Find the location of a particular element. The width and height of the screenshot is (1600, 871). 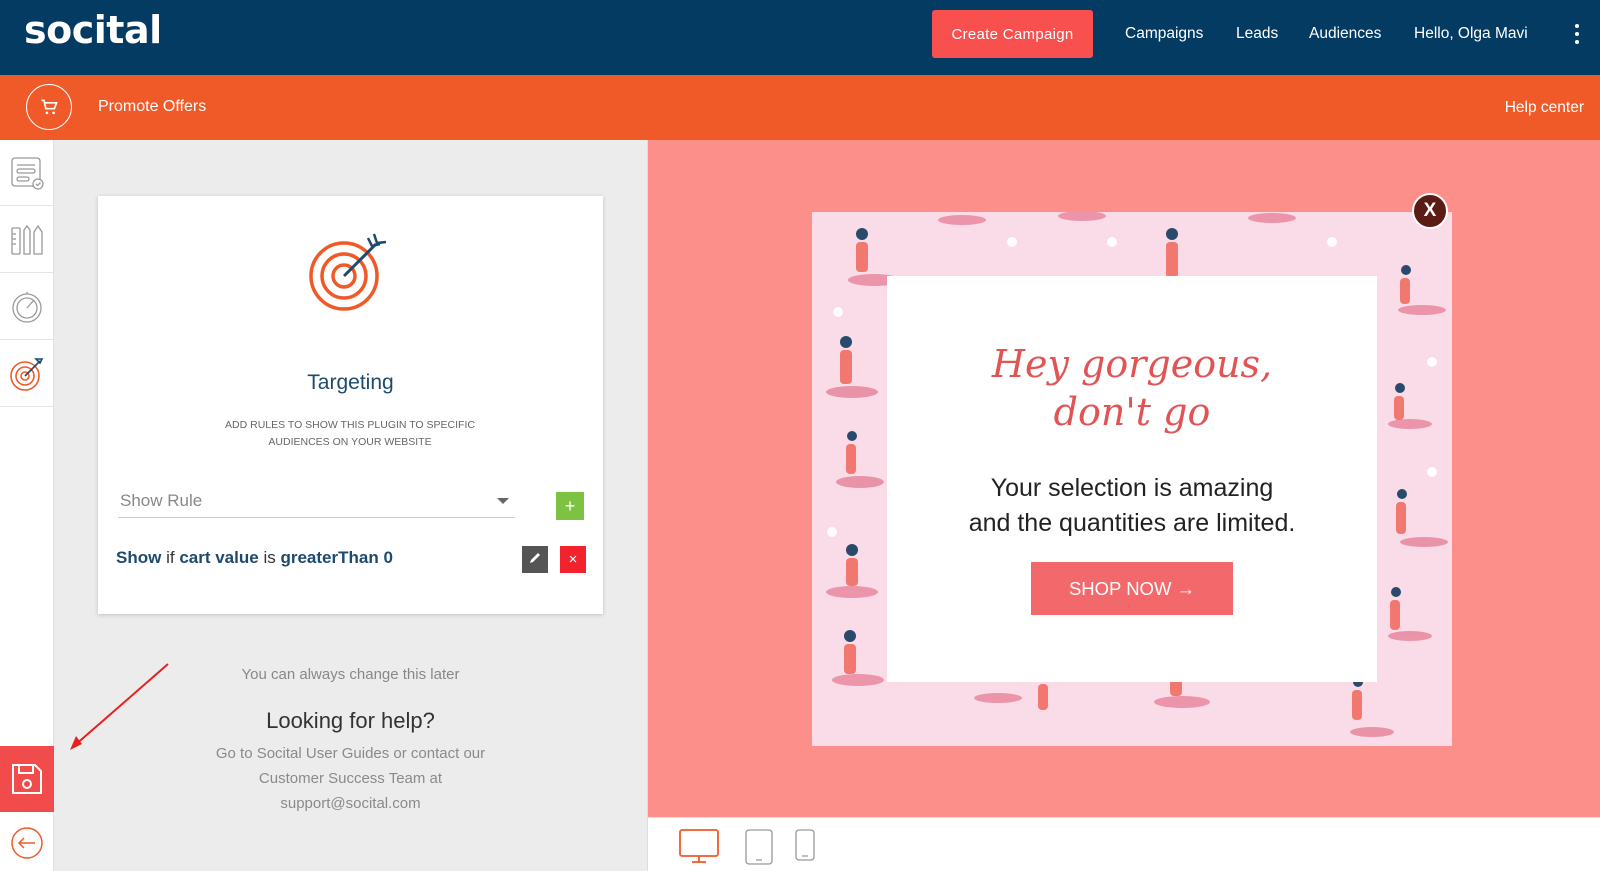

edit-rule-button is located at coordinates (535, 559).